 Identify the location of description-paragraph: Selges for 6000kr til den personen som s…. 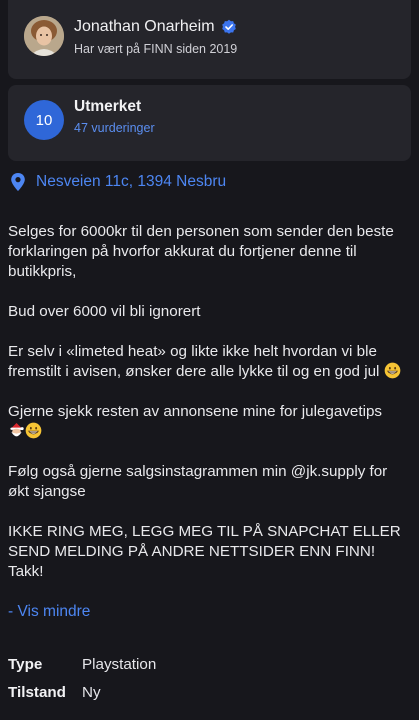
(201, 251).